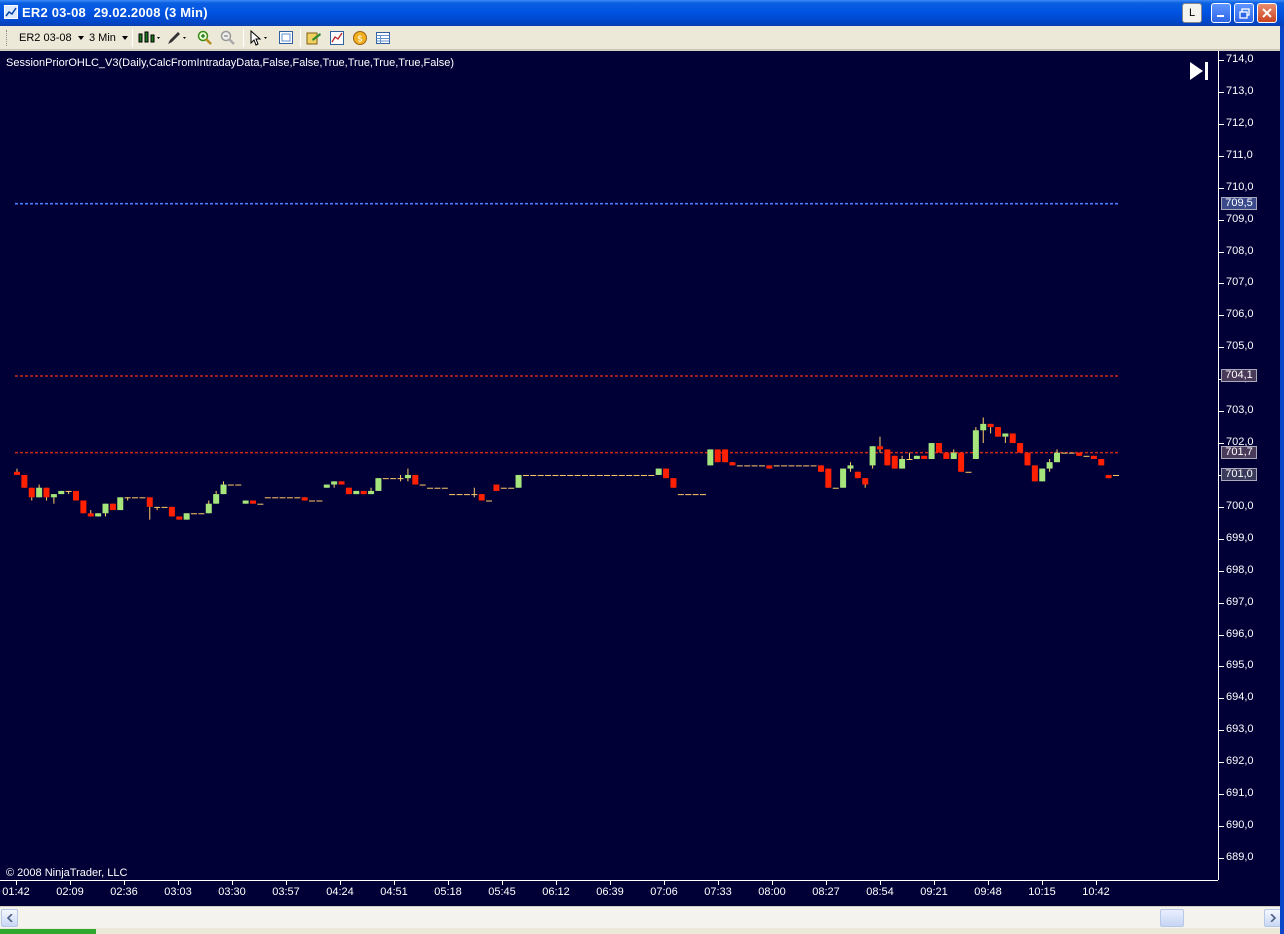  Describe the element at coordinates (150, 38) in the screenshot. I see `candlestick-style-icon` at that location.